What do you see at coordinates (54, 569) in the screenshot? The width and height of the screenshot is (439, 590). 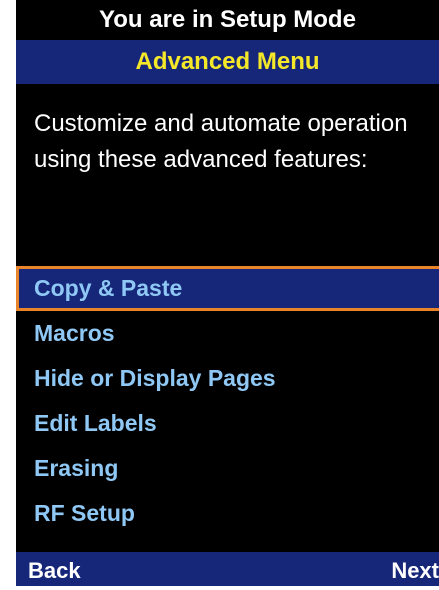 I see `back-softkey: Back` at bounding box center [54, 569].